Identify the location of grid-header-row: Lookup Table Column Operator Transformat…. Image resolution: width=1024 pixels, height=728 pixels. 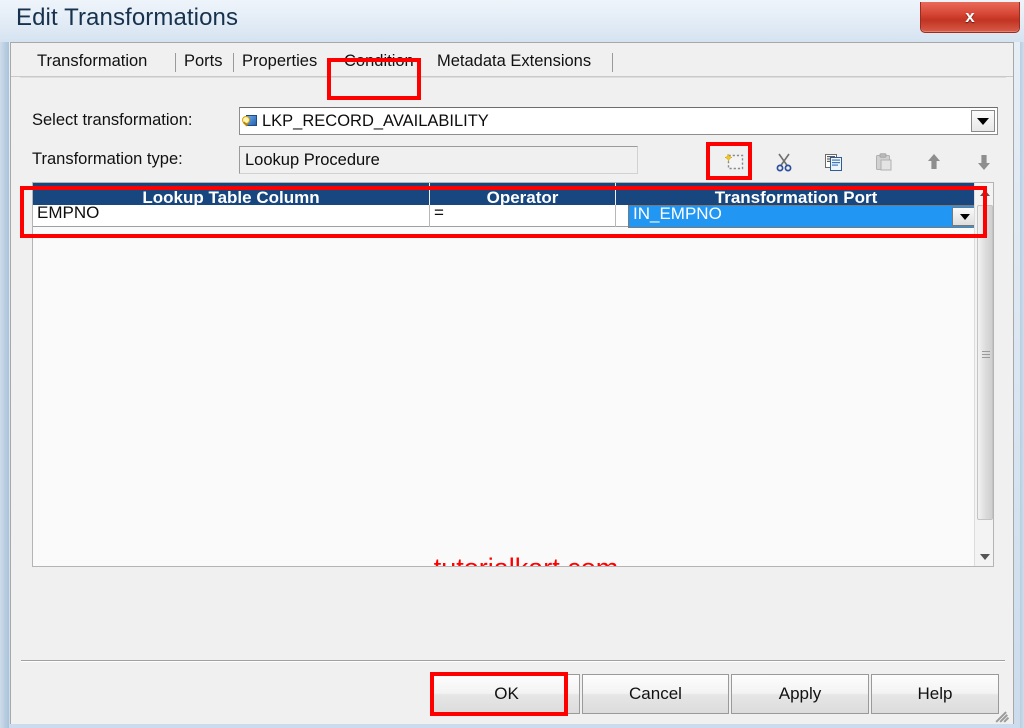
(513, 194).